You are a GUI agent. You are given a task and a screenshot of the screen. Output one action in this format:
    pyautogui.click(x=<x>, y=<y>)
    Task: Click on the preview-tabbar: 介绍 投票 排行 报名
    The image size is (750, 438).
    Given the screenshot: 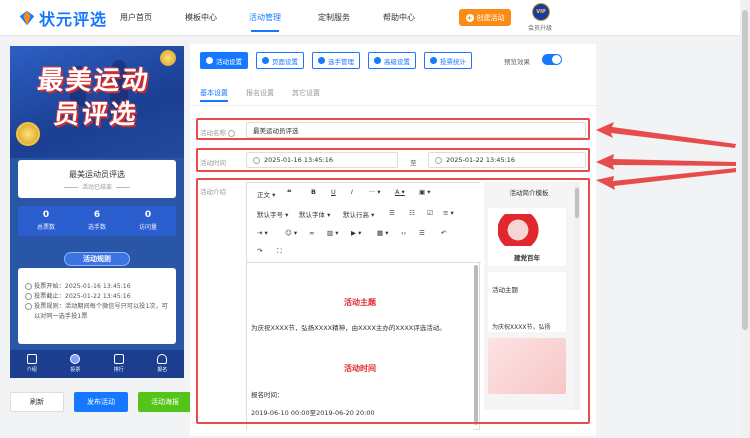 What is the action you would take?
    pyautogui.click(x=97, y=364)
    